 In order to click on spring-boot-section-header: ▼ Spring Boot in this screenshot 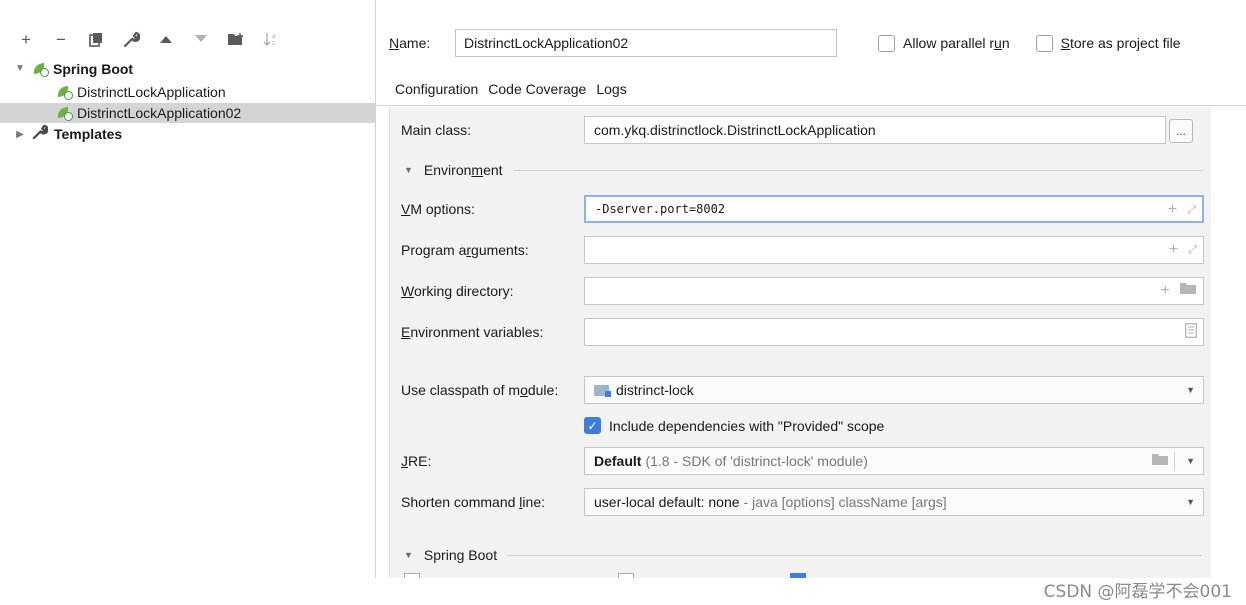, I will do `click(806, 555)`.